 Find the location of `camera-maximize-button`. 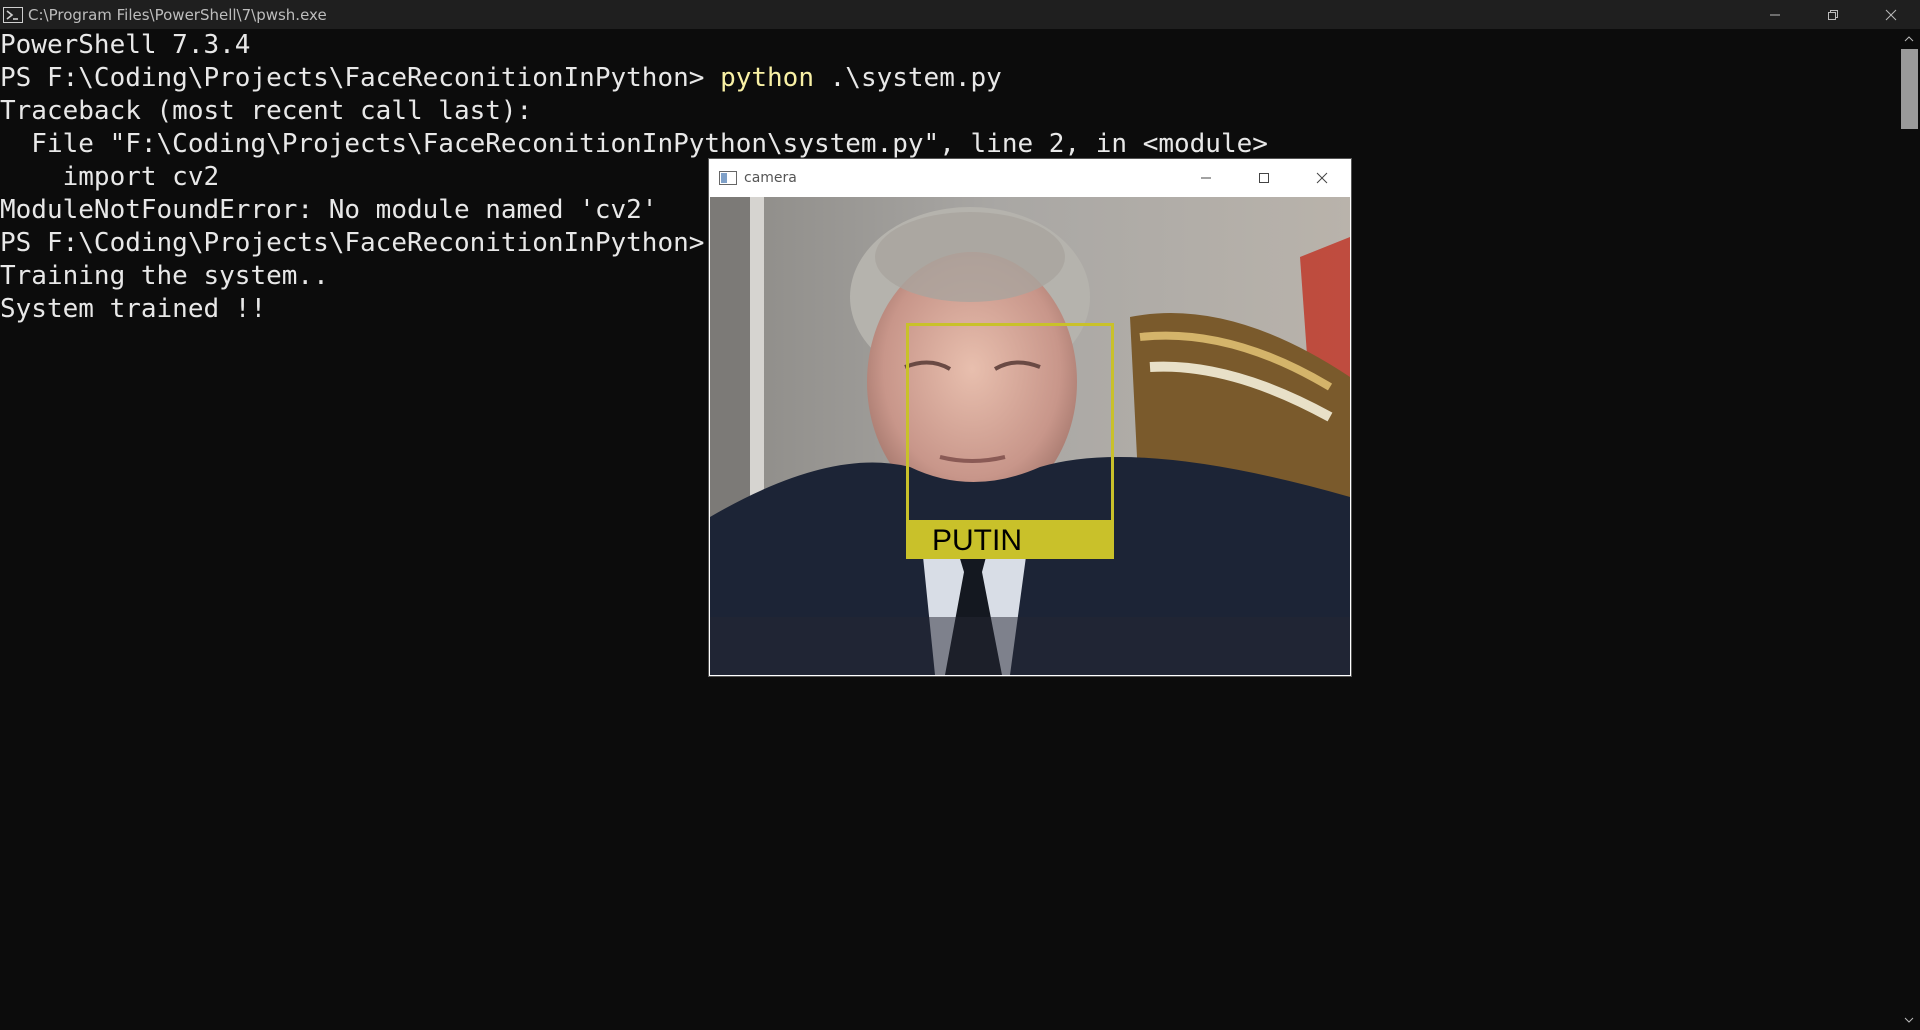

camera-maximize-button is located at coordinates (1264, 178).